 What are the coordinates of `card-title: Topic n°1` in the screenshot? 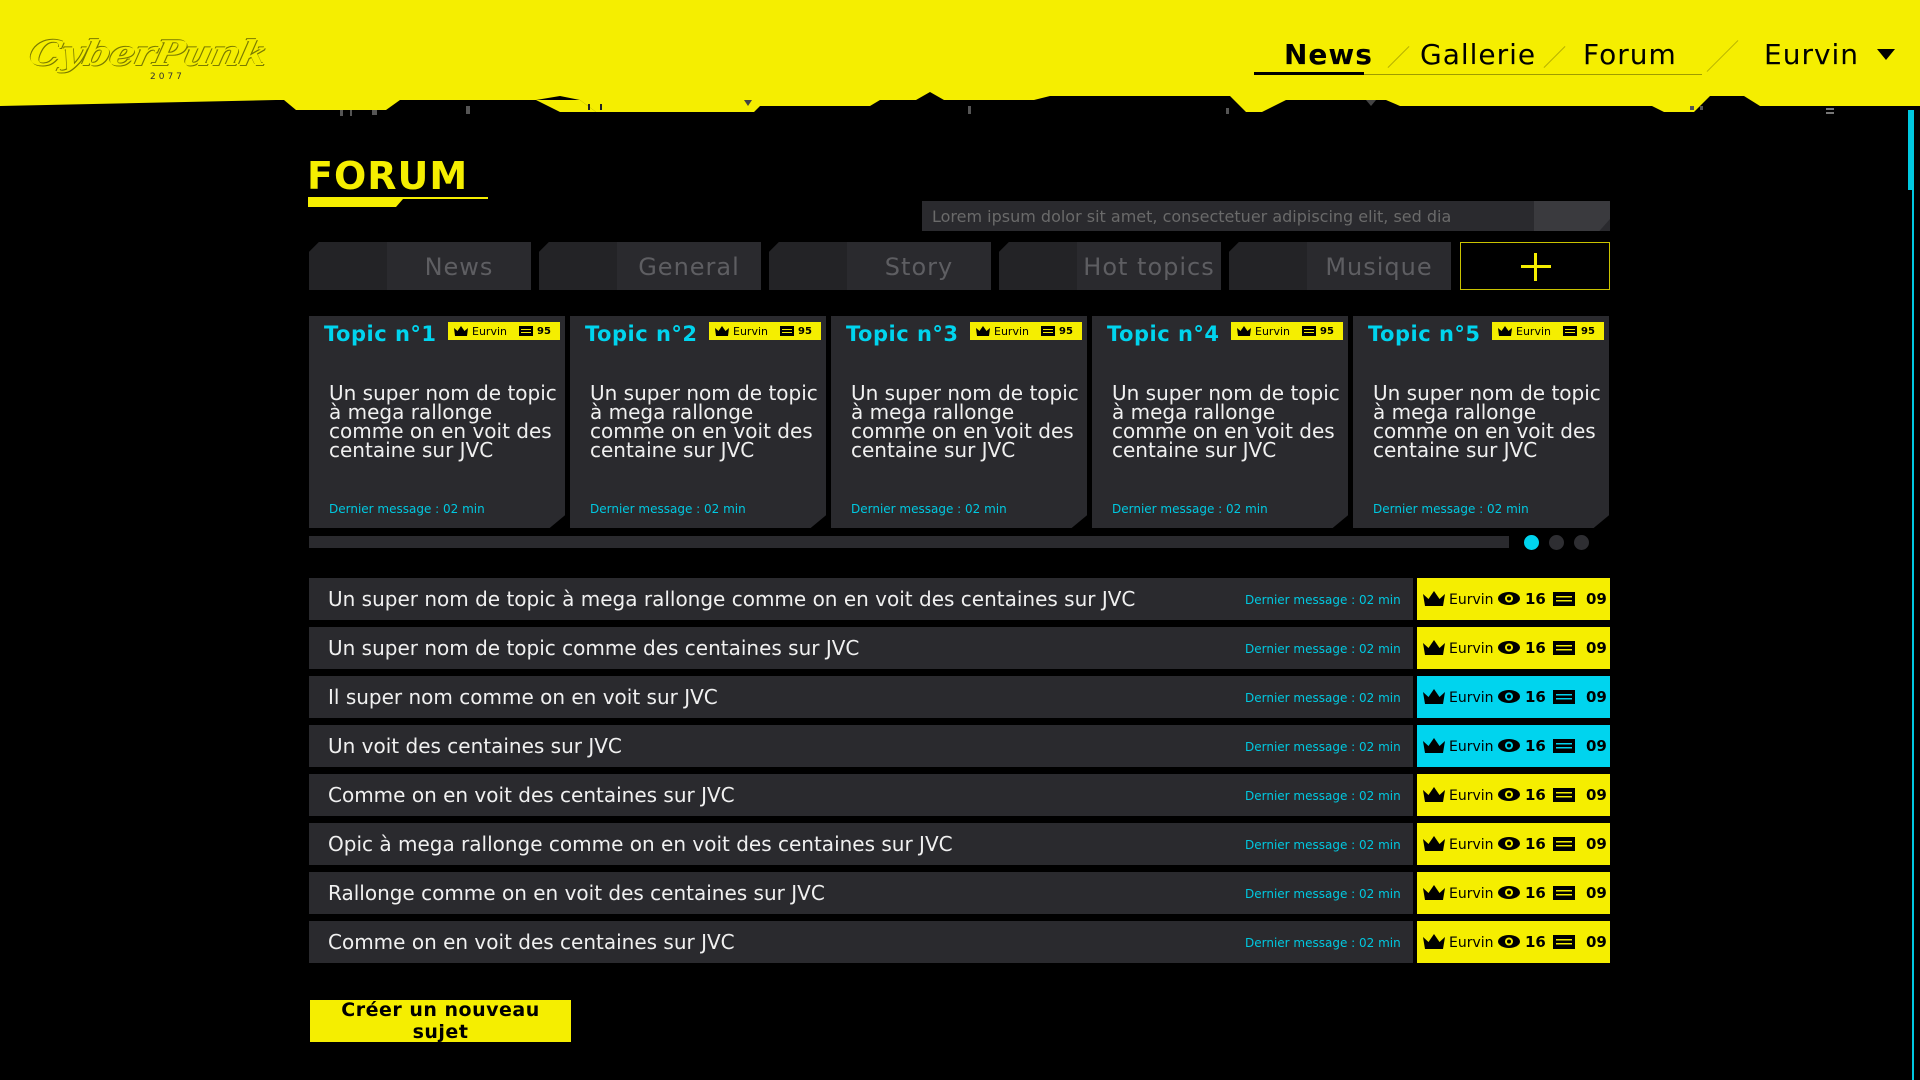 It's located at (380, 334).